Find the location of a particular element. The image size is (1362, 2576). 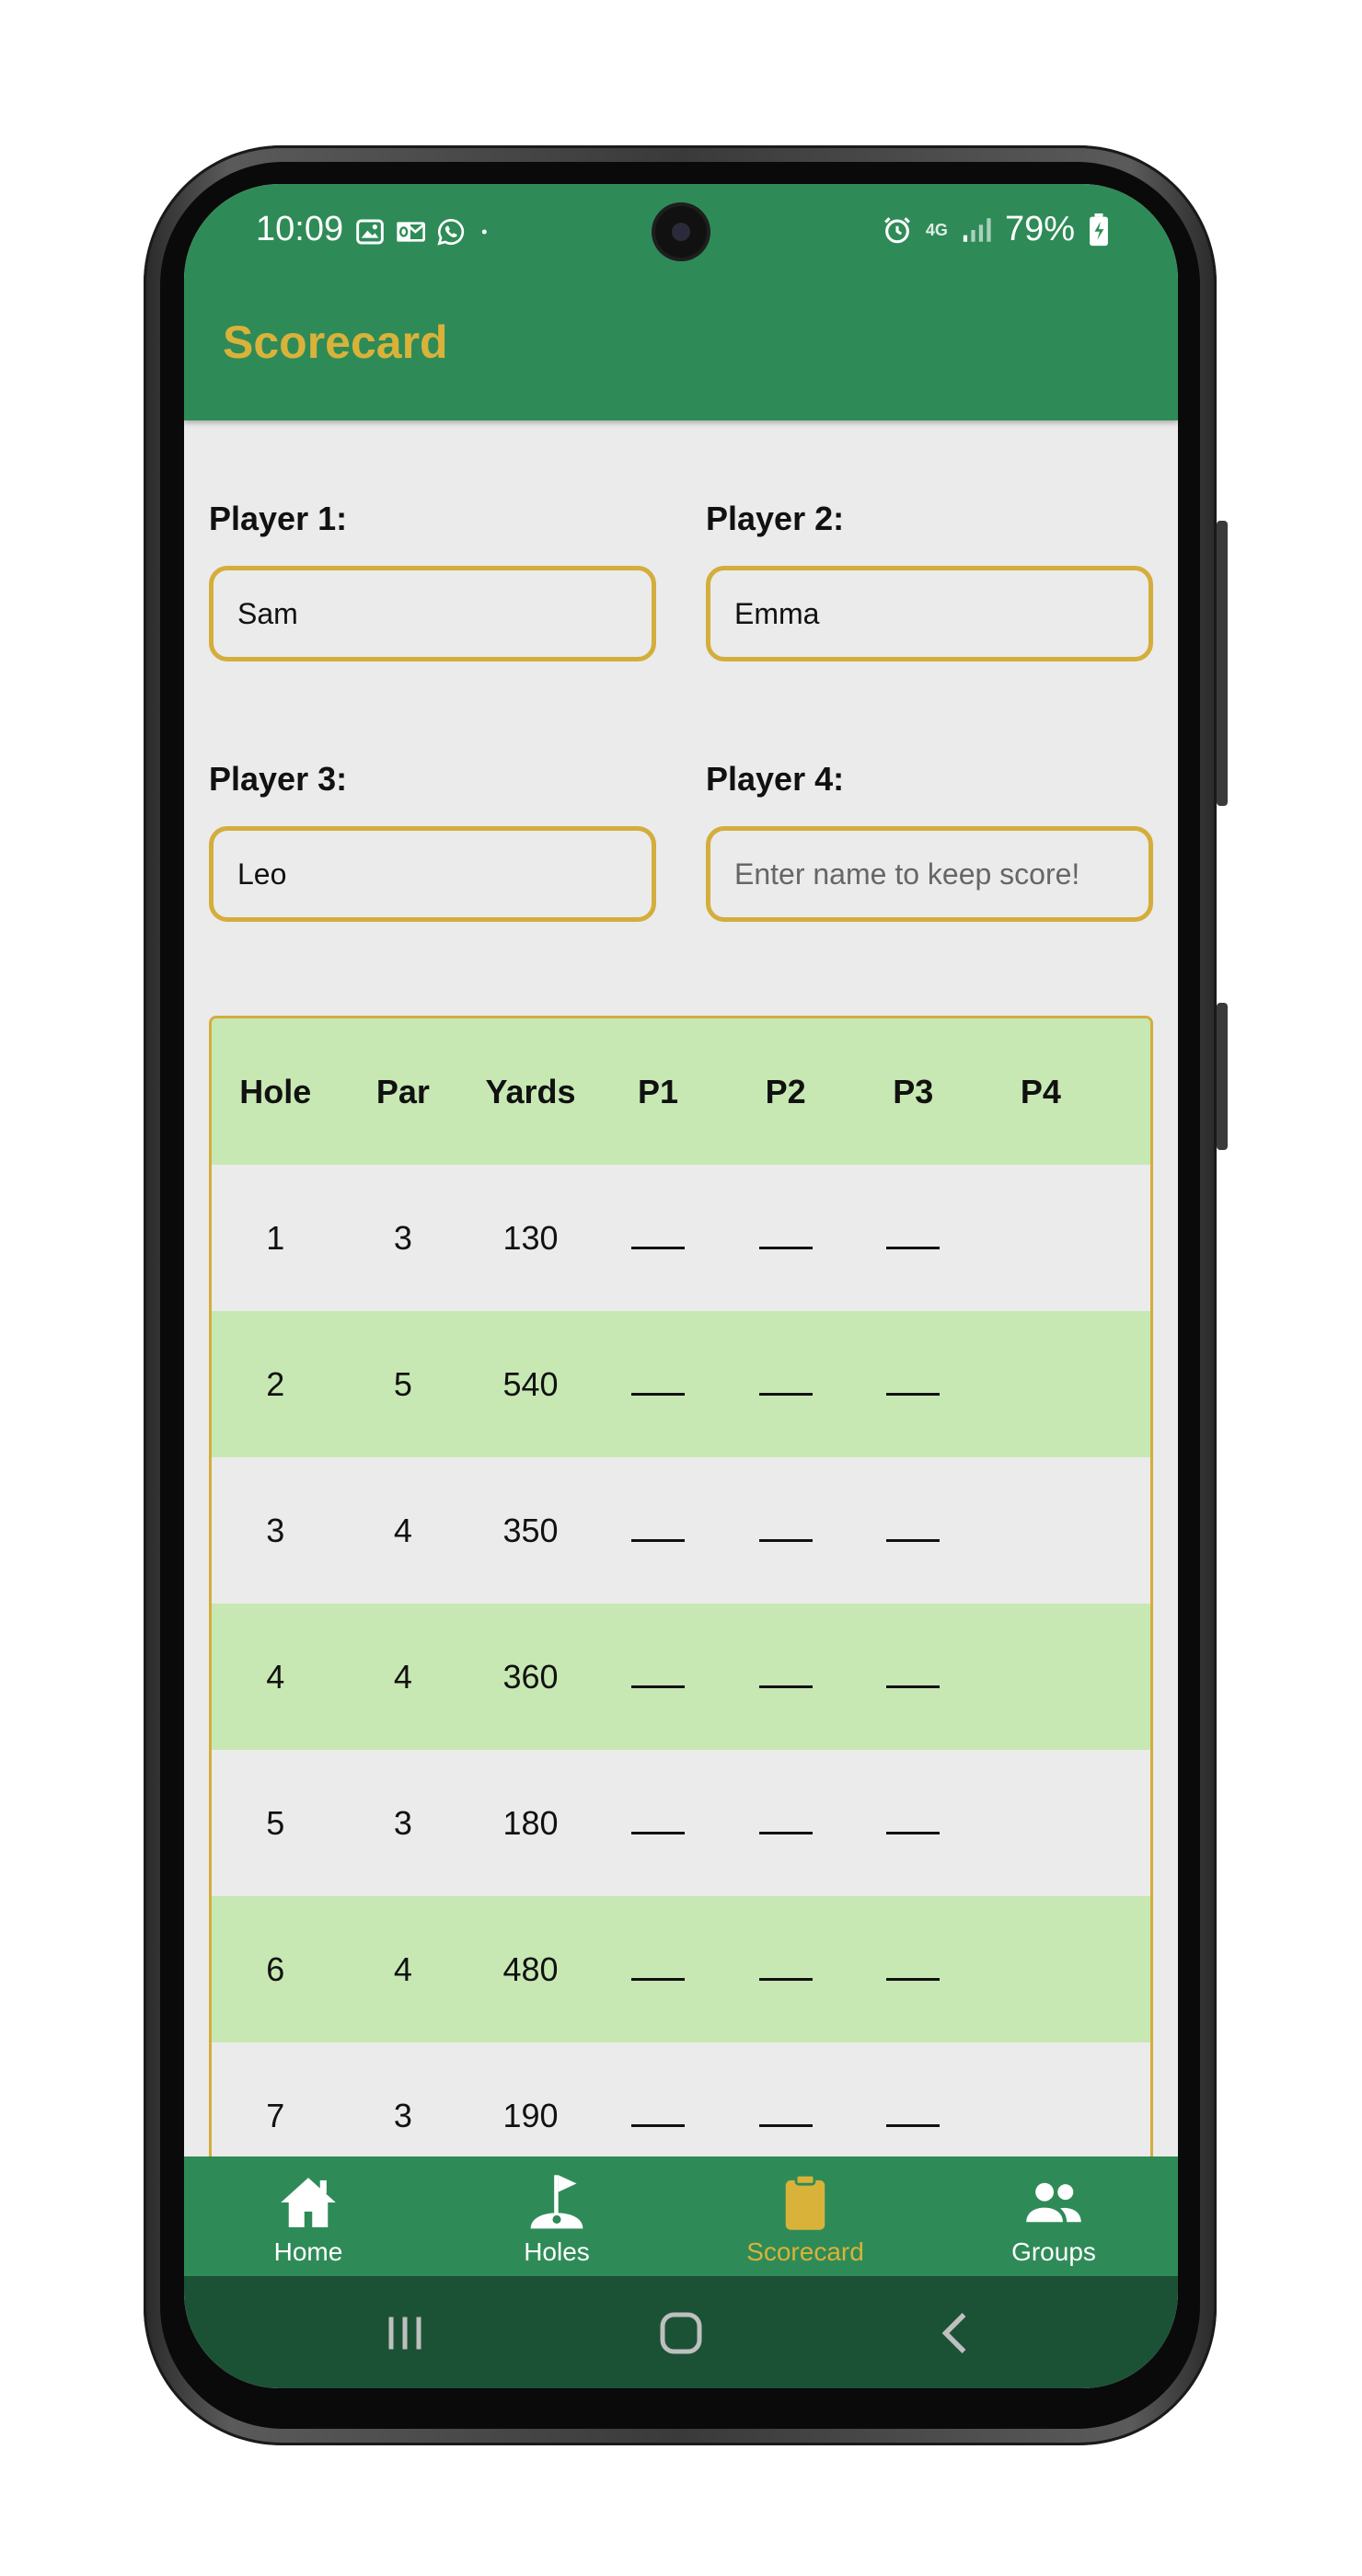

hole-number: 3 is located at coordinates (275, 1530).